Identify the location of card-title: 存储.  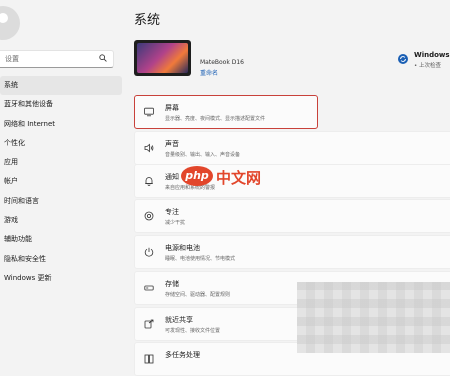
(172, 284).